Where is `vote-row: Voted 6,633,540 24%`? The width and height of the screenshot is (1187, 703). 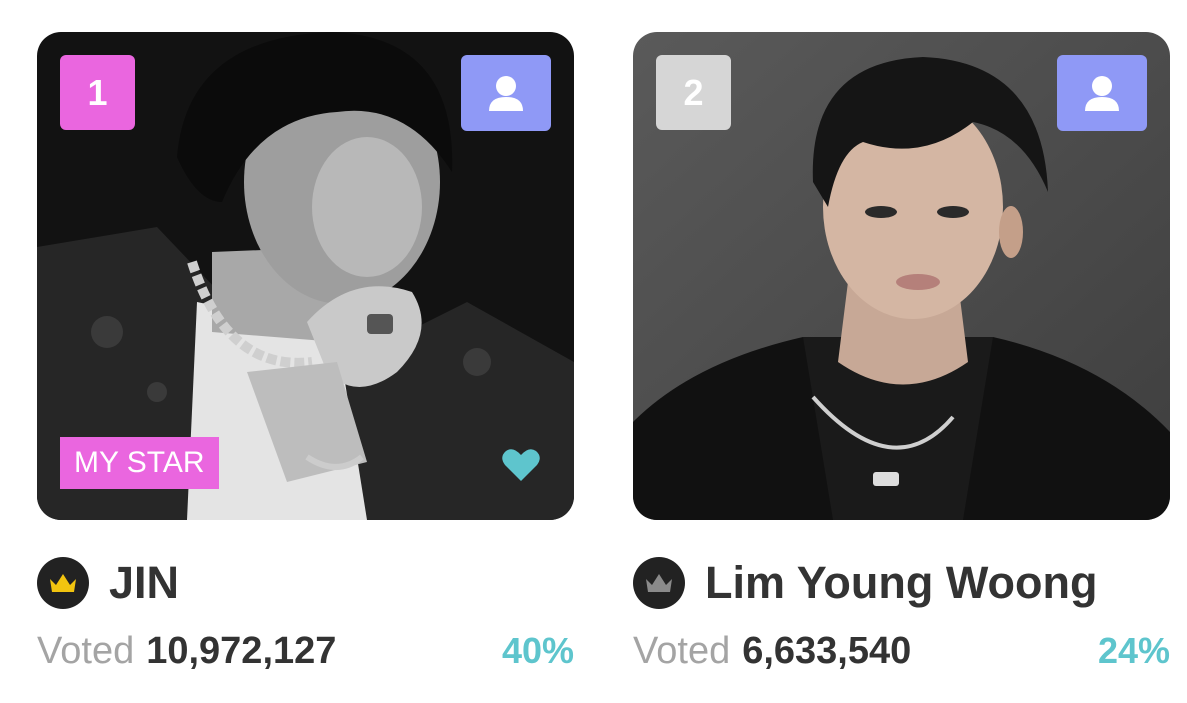
vote-row: Voted 6,633,540 24% is located at coordinates (901, 651).